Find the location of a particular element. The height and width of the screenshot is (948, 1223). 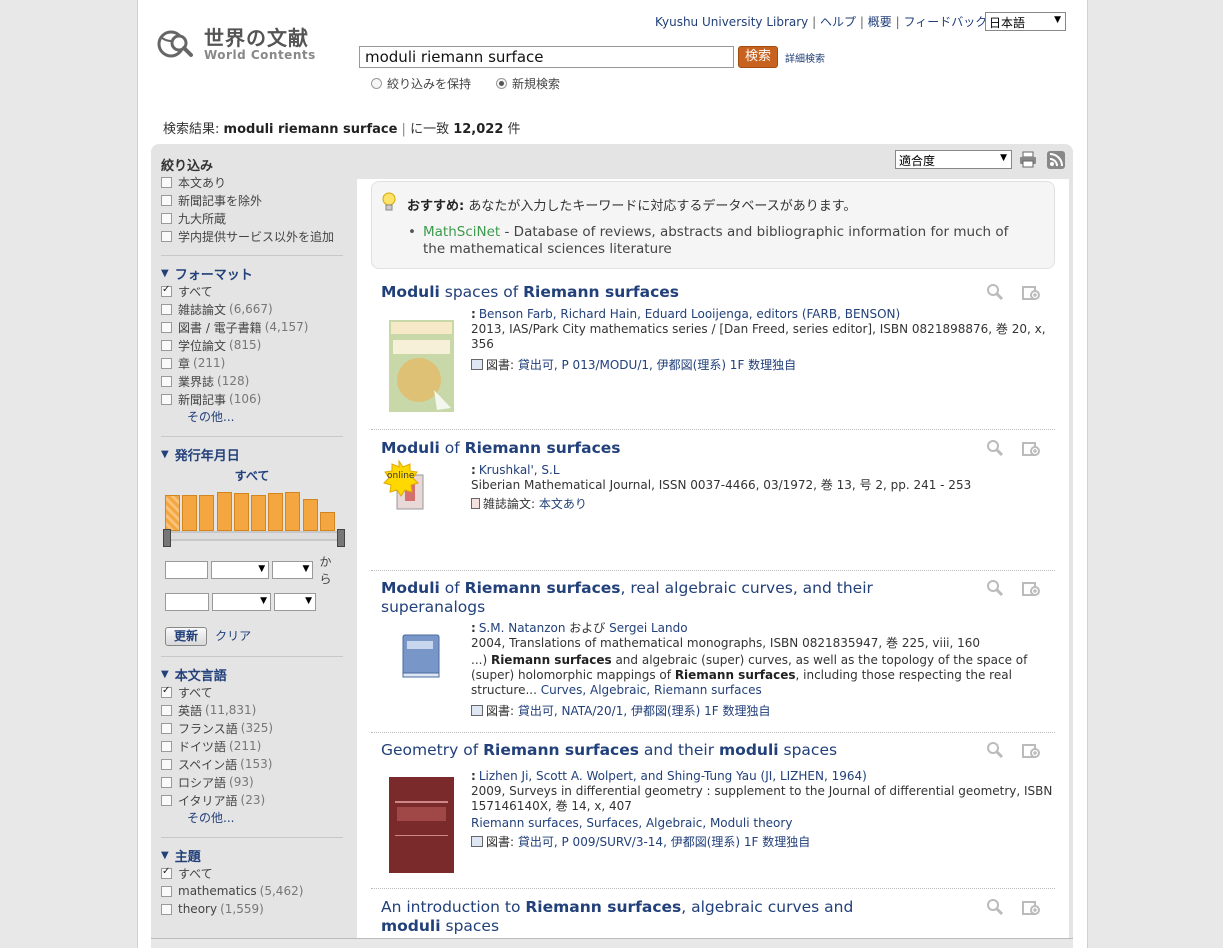

date-from-year-input is located at coordinates (187, 570).